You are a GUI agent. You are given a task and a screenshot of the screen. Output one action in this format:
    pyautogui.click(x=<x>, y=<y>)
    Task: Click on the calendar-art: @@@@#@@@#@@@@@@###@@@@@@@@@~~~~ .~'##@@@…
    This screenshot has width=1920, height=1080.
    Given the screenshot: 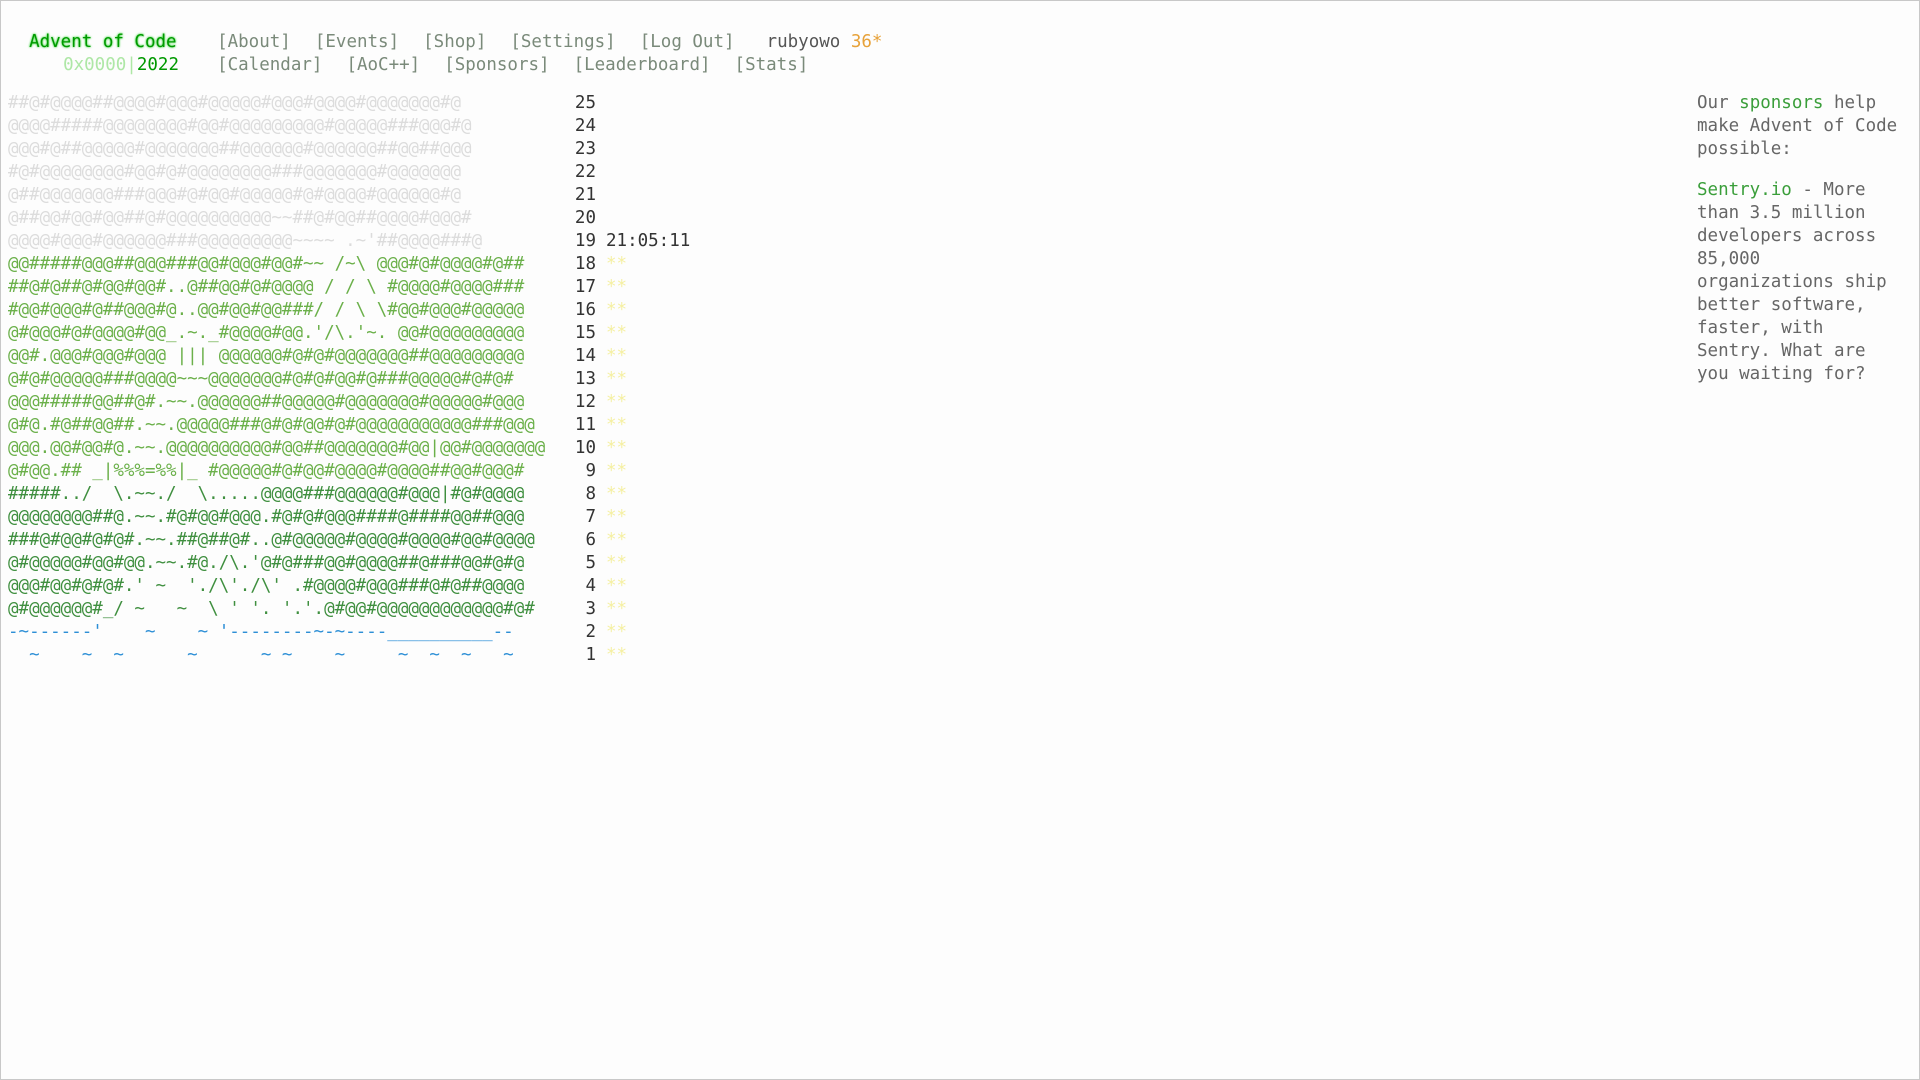 What is the action you would take?
    pyautogui.click(x=245, y=241)
    